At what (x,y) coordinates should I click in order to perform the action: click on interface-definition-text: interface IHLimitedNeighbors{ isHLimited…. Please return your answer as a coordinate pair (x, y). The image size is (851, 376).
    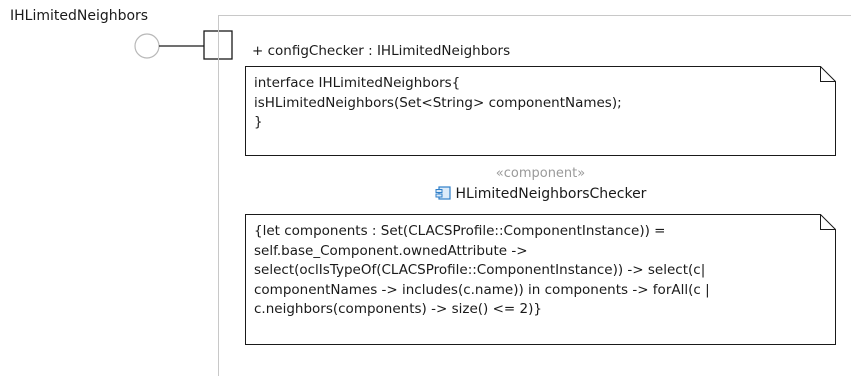
    Looking at the image, I should click on (438, 102).